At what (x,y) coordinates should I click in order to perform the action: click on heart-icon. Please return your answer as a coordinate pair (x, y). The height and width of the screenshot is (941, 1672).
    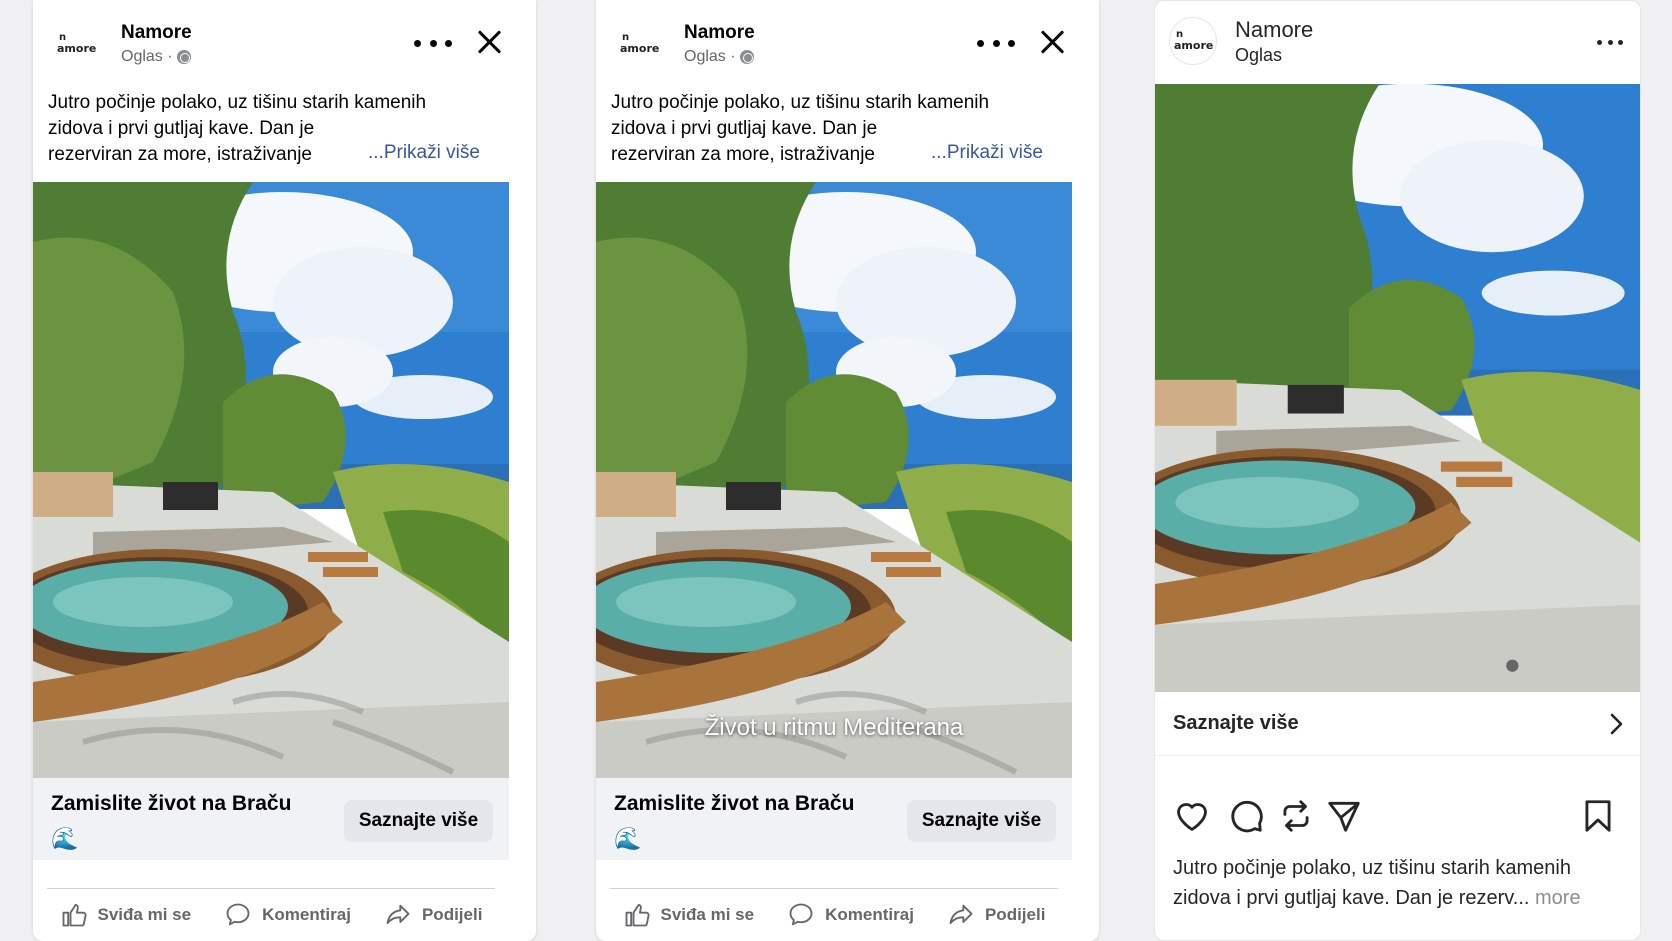
    Looking at the image, I should click on (1192, 816).